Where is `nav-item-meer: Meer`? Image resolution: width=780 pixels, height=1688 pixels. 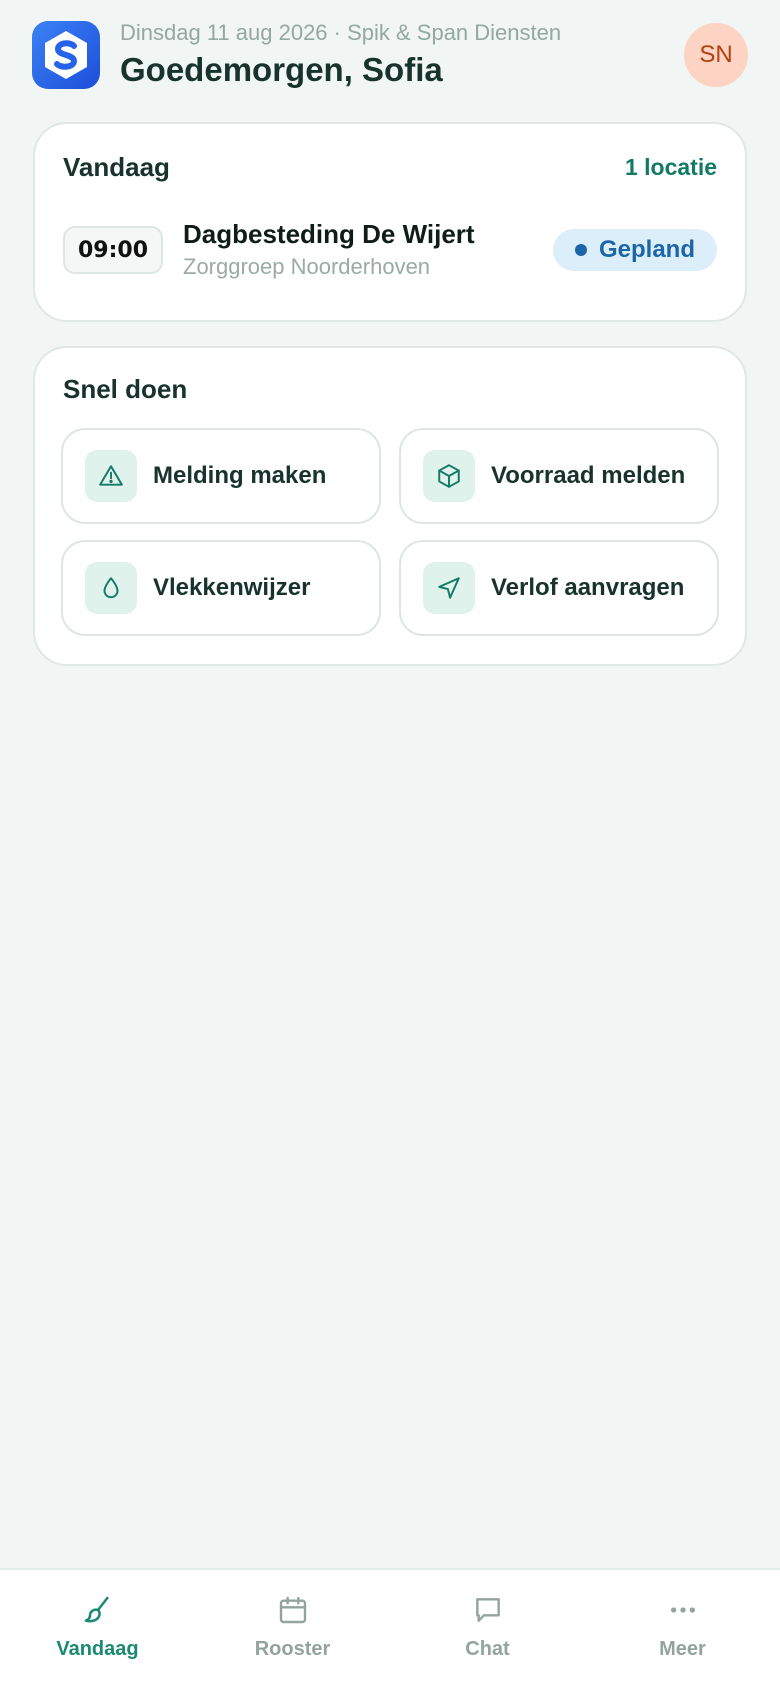
nav-item-meer: Meer is located at coordinates (682, 1629).